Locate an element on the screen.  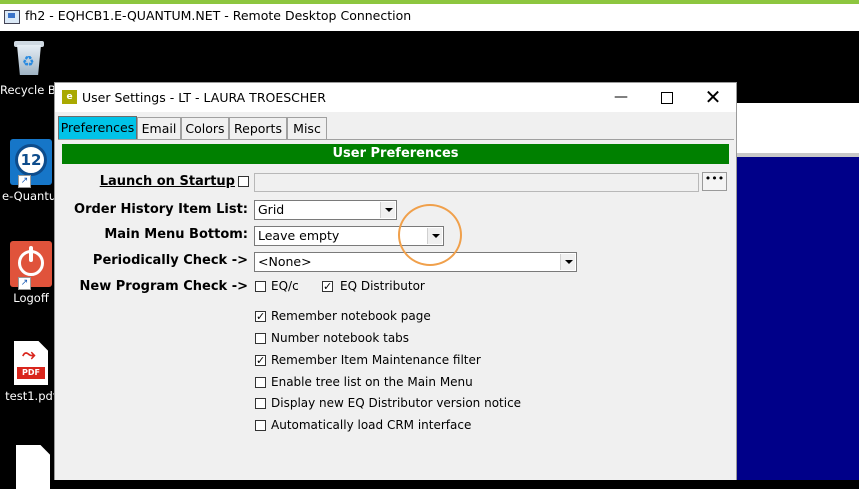
app-icon: e is located at coordinates (69, 97).